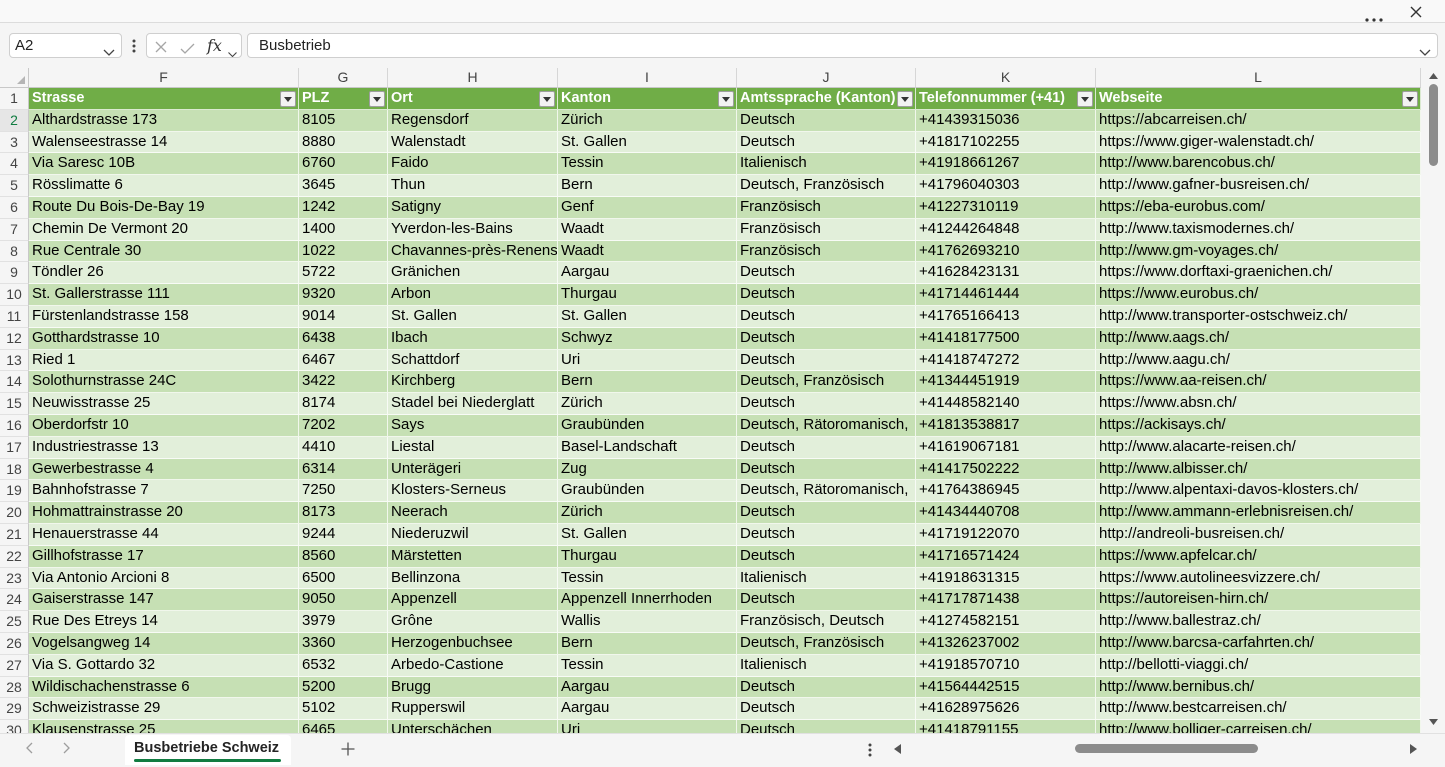  I want to click on cell-telefon: +41716571424, so click(1006, 556).